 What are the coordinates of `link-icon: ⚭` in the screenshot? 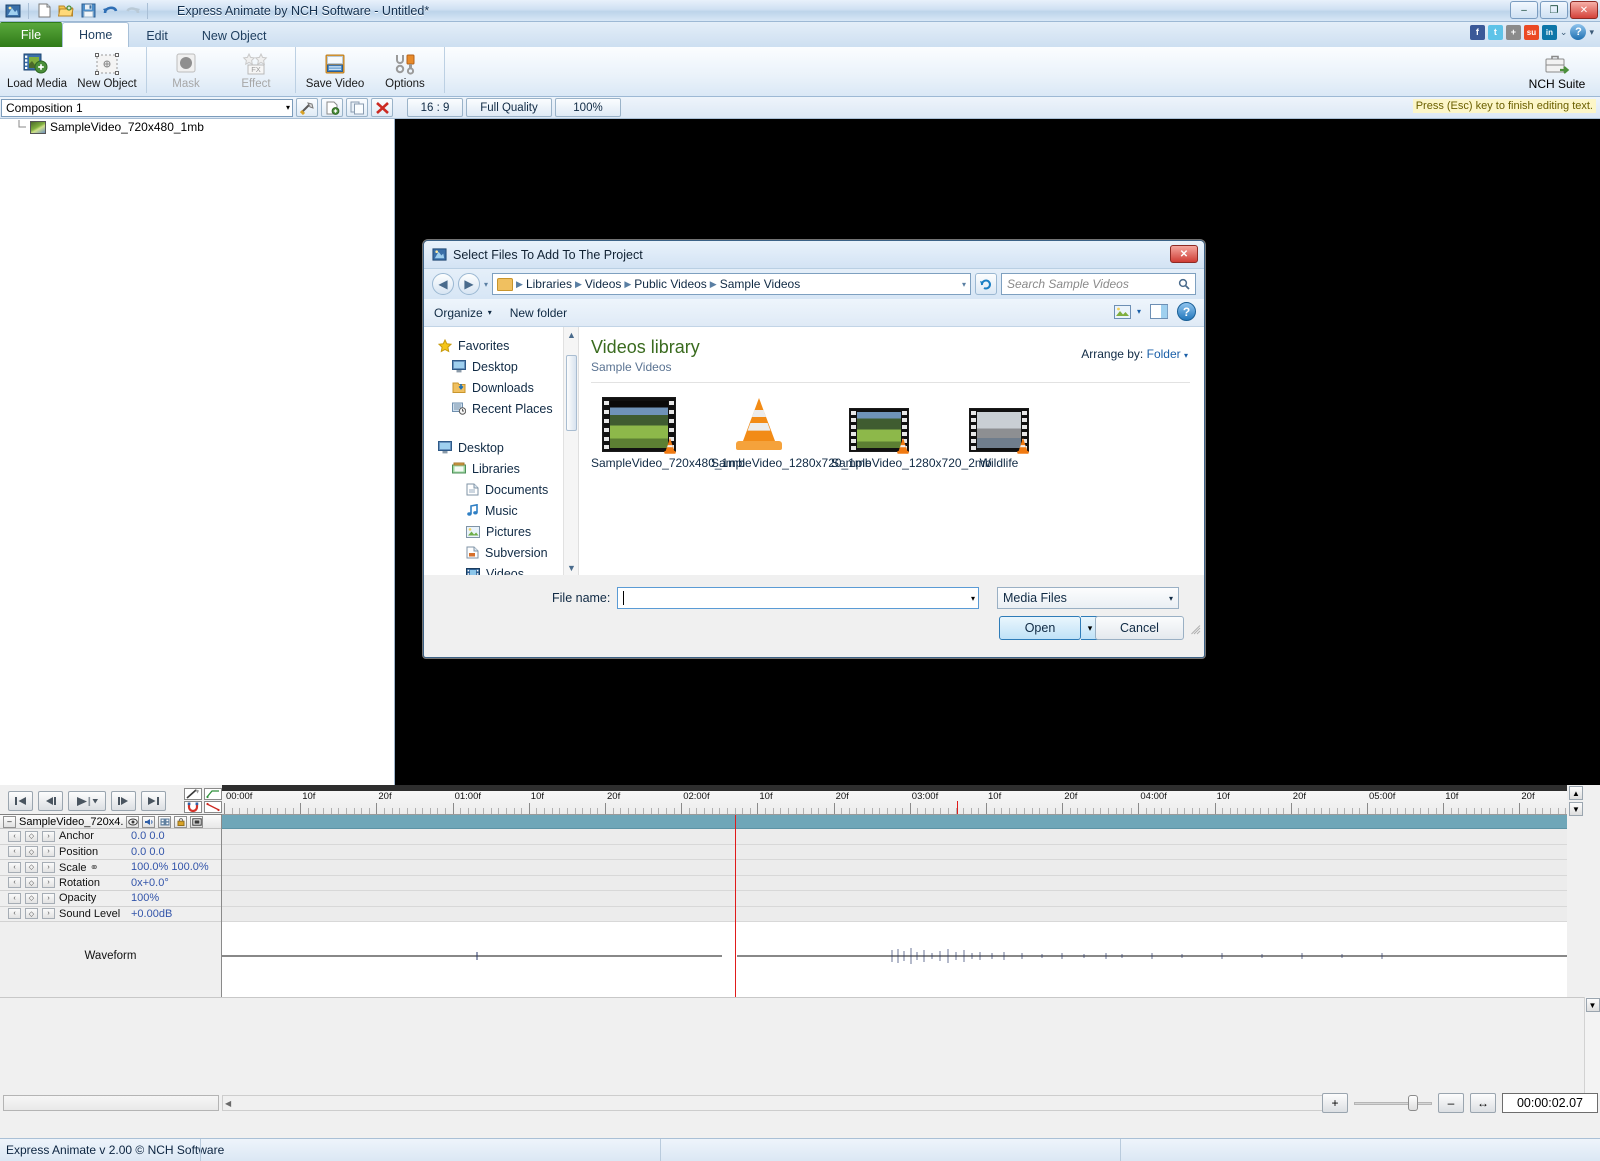 It's located at (94, 868).